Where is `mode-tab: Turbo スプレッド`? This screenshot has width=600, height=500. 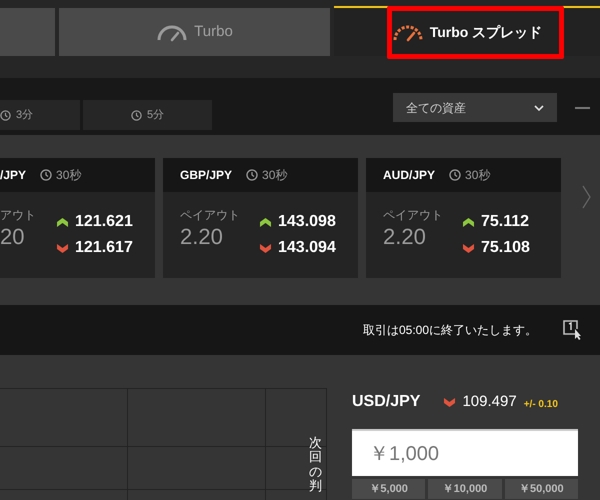 mode-tab: Turbo スプレッド is located at coordinates (467, 31).